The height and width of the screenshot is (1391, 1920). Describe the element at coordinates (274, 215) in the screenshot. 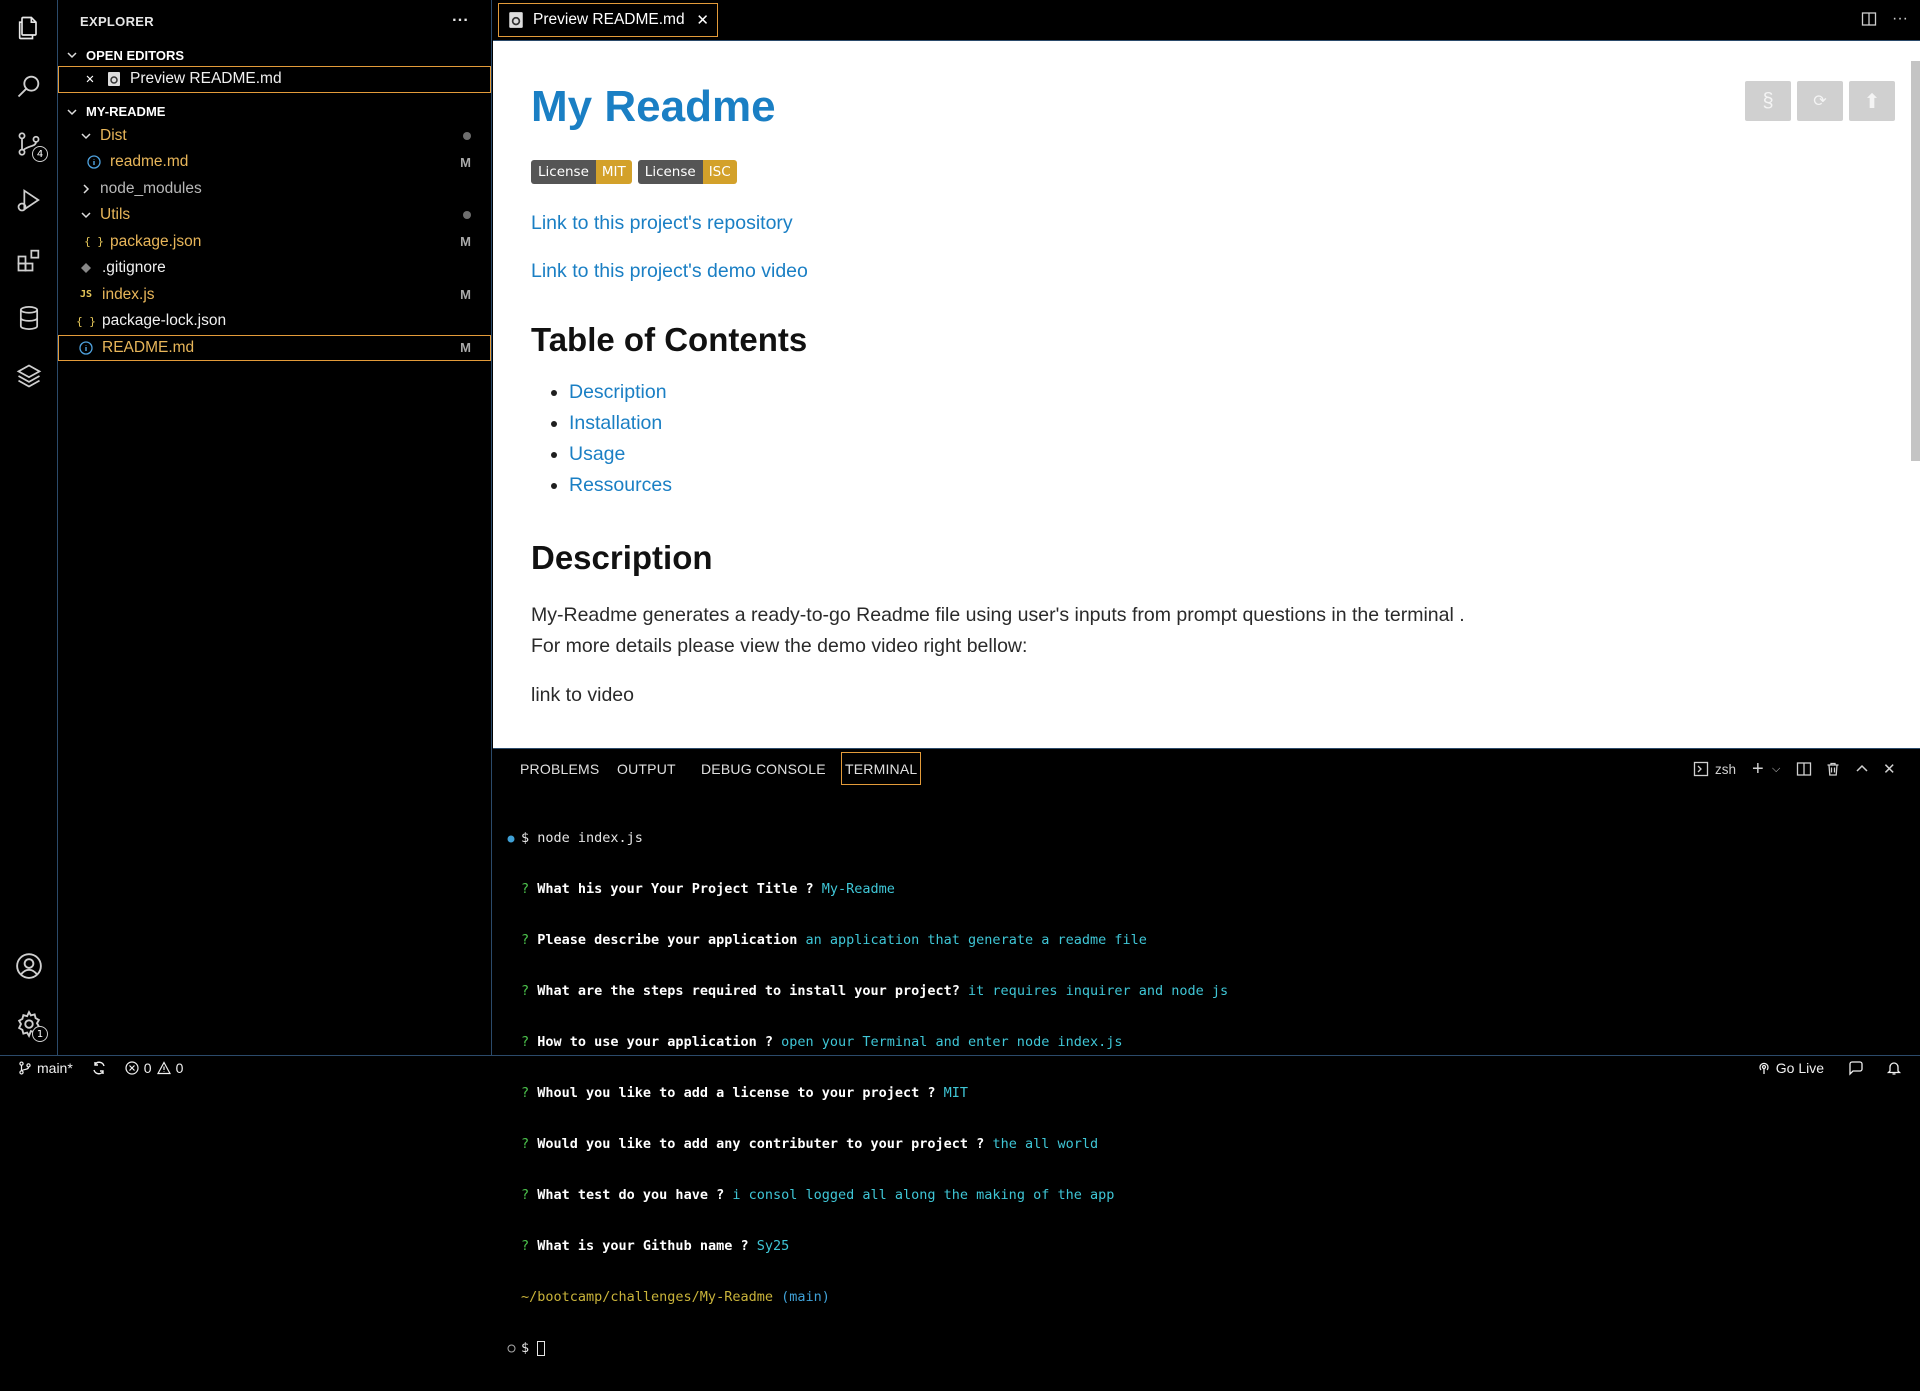

I see `tree-folder-utils: Utils` at that location.